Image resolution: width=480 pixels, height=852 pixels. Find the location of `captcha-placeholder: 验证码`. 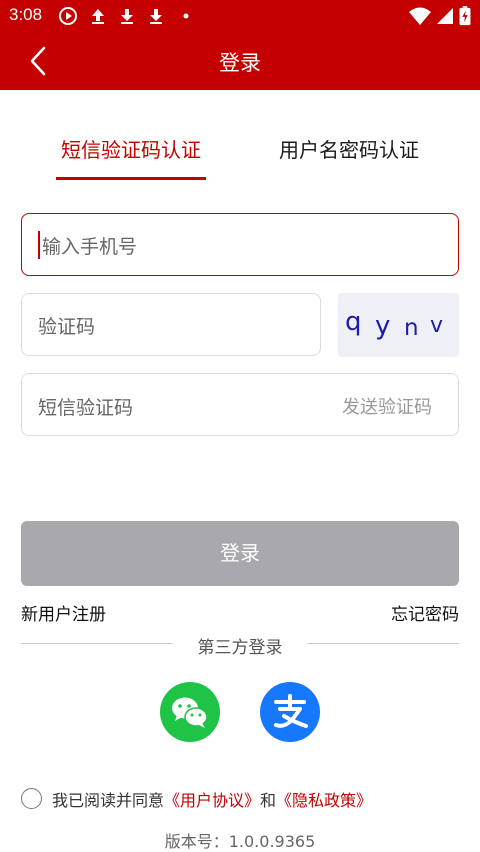

captcha-placeholder: 验证码 is located at coordinates (67, 327).